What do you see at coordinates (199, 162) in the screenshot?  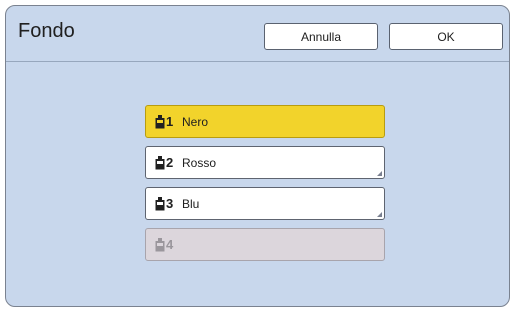 I see `color-option-label: Rosso` at bounding box center [199, 162].